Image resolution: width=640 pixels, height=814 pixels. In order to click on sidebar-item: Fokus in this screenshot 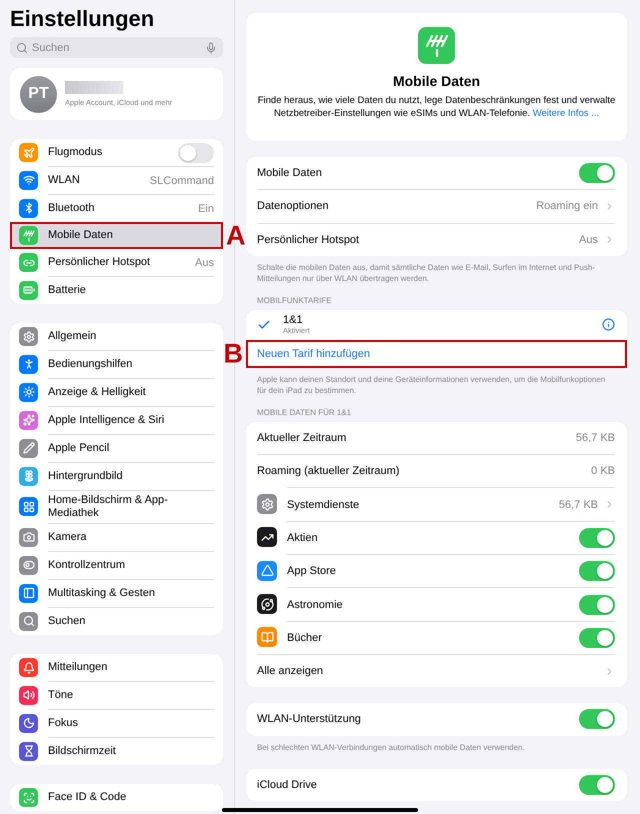, I will do `click(116, 723)`.